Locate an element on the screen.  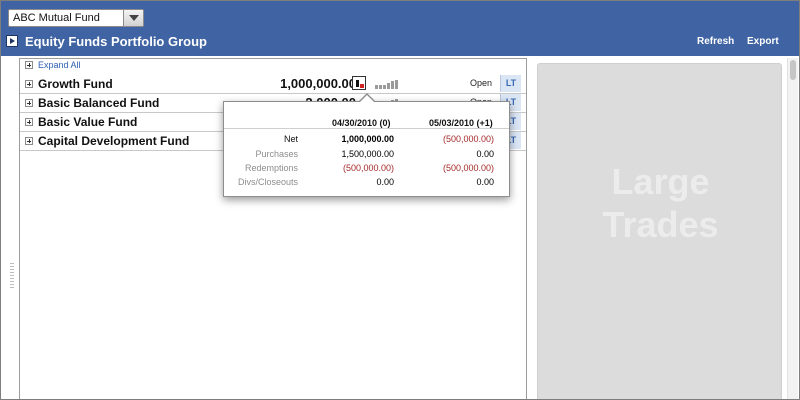
chevron-down-icon is located at coordinates (133, 18).